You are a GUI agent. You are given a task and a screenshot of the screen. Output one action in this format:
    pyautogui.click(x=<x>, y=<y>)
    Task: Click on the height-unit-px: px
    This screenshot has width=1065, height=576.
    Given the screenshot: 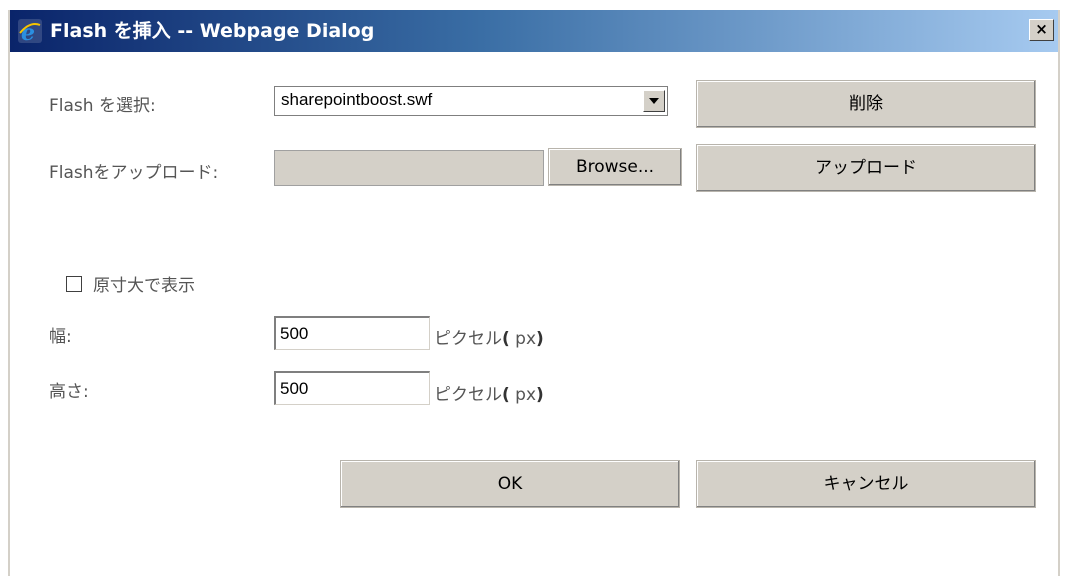 What is the action you would take?
    pyautogui.click(x=523, y=395)
    